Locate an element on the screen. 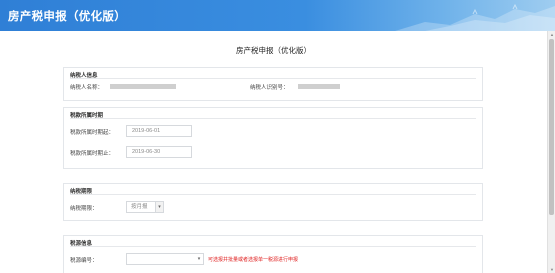 The width and height of the screenshot is (555, 273). period-start-label: 税款所属时期起： is located at coordinates (92, 133).